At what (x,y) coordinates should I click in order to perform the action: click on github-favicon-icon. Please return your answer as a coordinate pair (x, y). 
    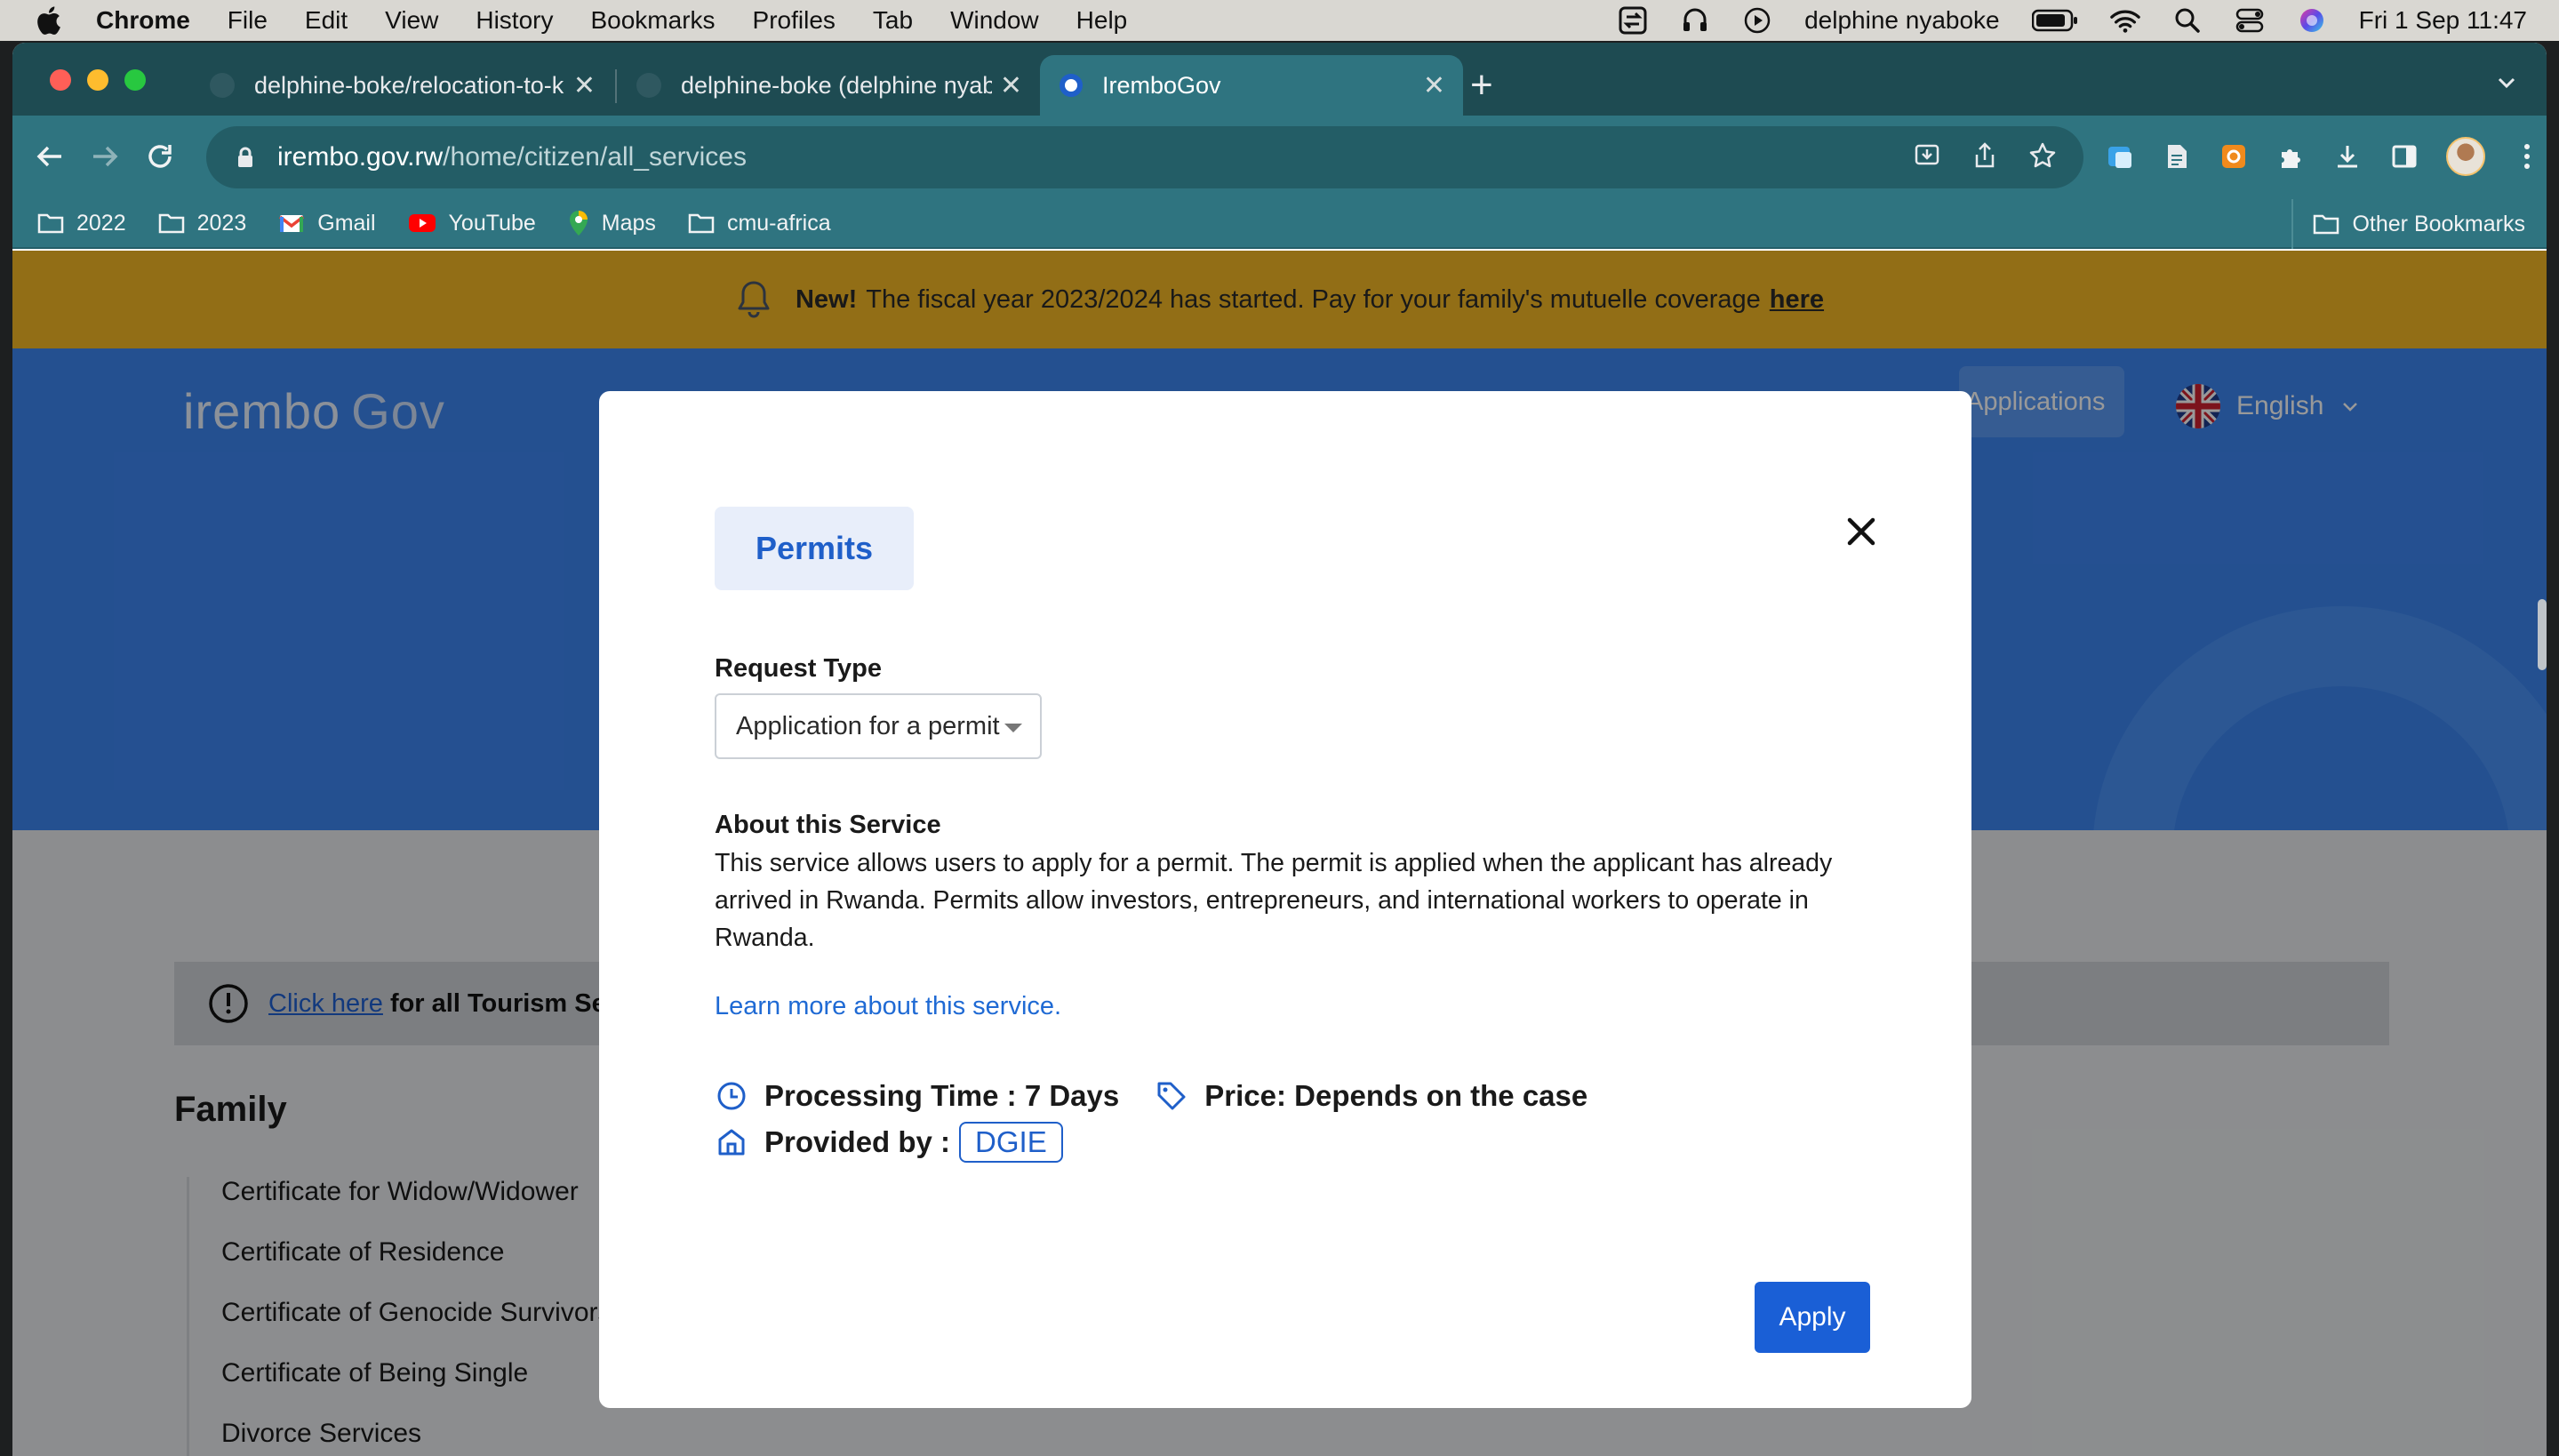
    Looking at the image, I should click on (648, 85).